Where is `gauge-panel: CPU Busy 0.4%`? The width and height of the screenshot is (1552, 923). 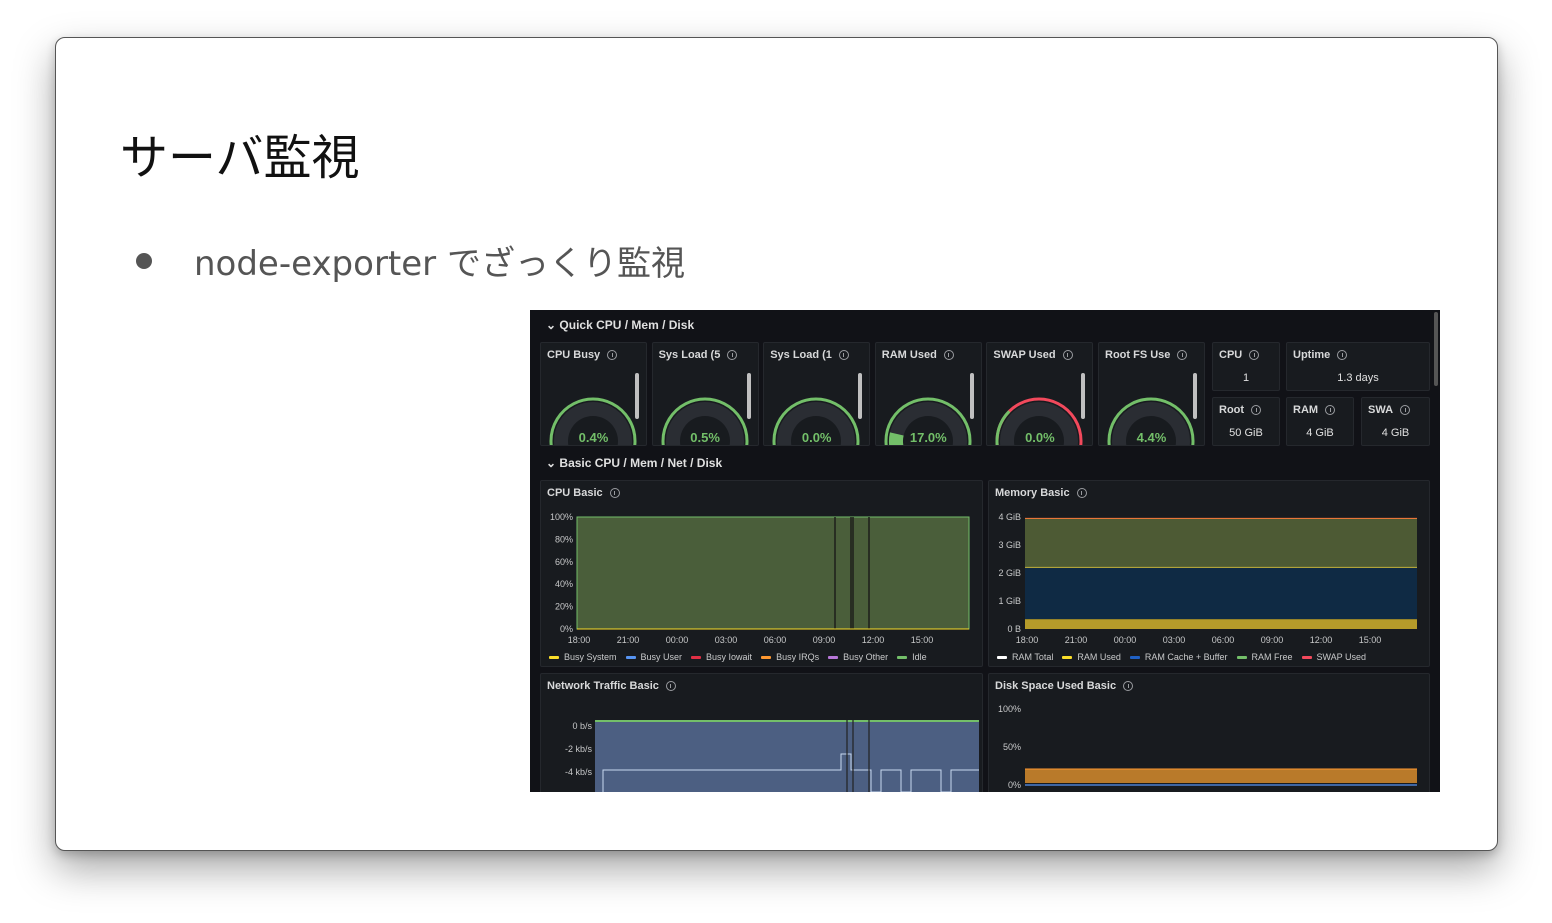 gauge-panel: CPU Busy 0.4% is located at coordinates (593, 394).